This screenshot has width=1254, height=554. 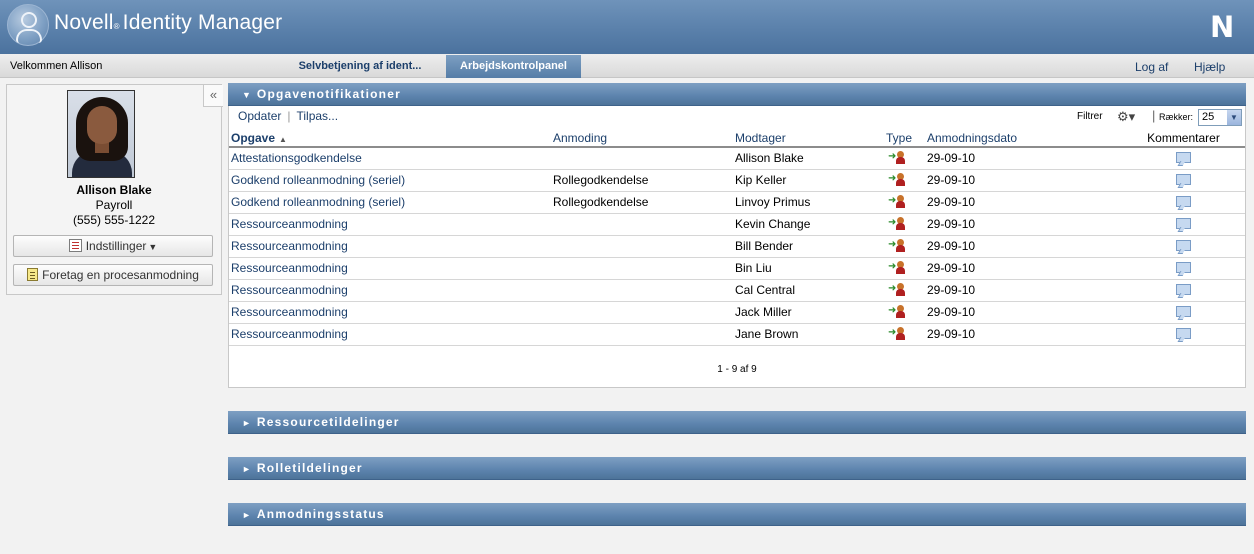 What do you see at coordinates (1126, 117) in the screenshot?
I see `filter-icon: ⚙▾` at bounding box center [1126, 117].